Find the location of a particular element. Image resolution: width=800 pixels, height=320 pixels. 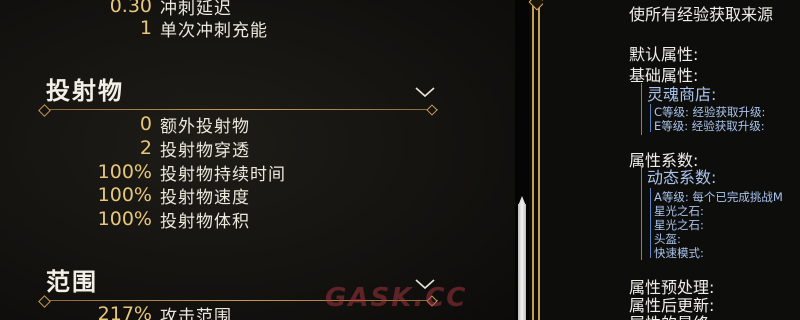

stat-value: 0 is located at coordinates (145, 124).